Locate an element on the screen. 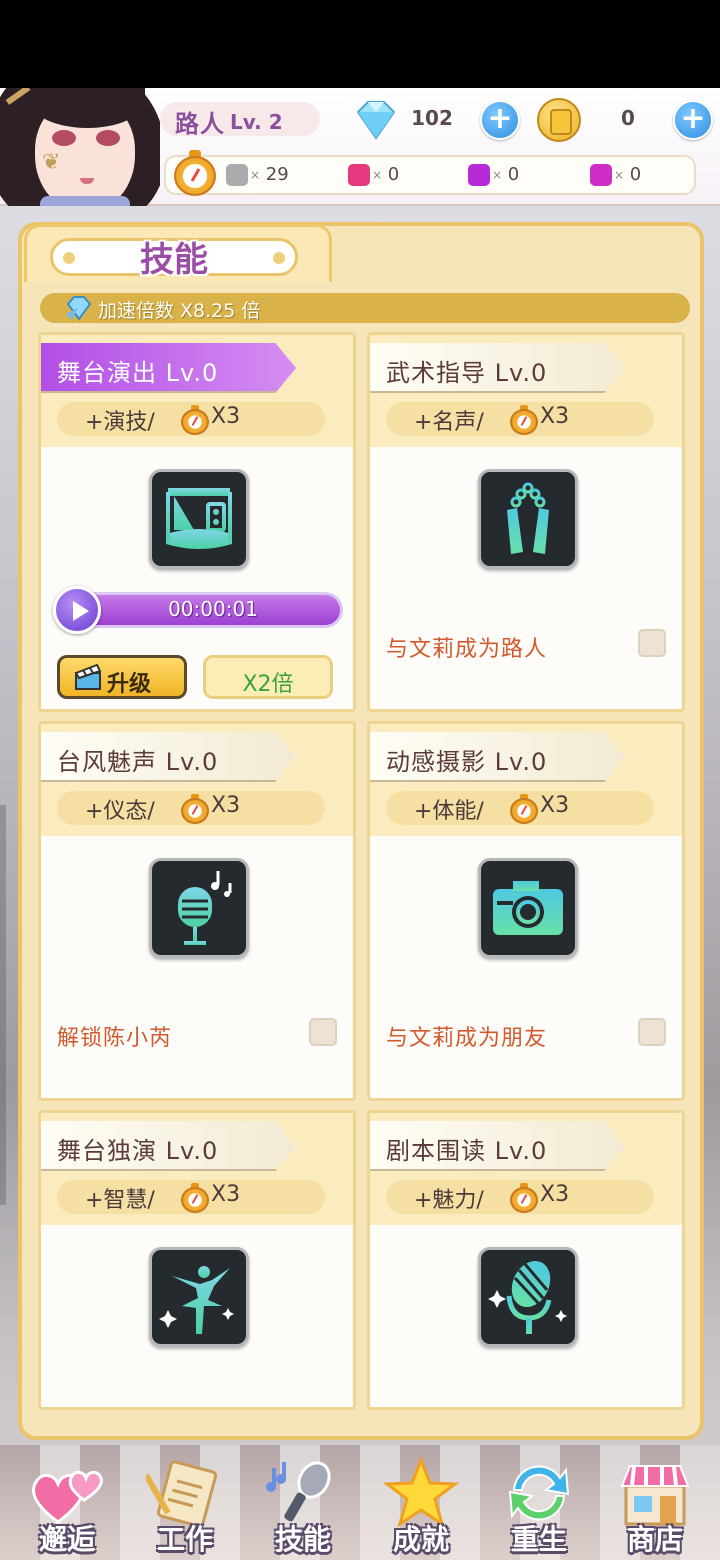  skill-card: 剧本围读 Lv.0 +魅力/ X3 is located at coordinates (526, 1260).